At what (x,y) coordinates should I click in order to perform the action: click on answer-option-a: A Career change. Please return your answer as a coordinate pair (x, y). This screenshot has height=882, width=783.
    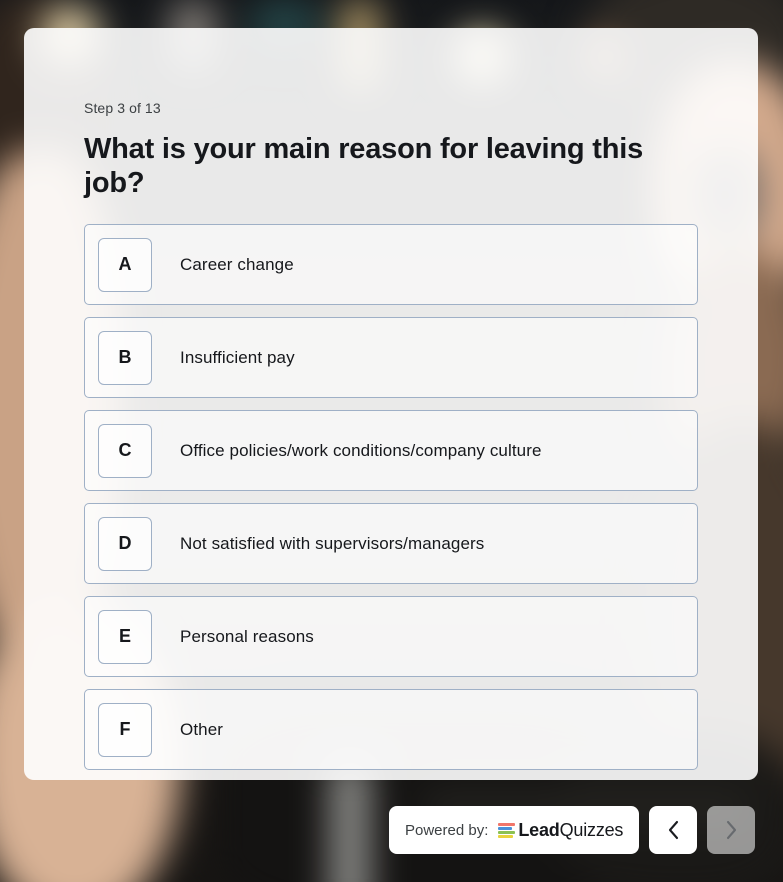
    Looking at the image, I should click on (391, 265).